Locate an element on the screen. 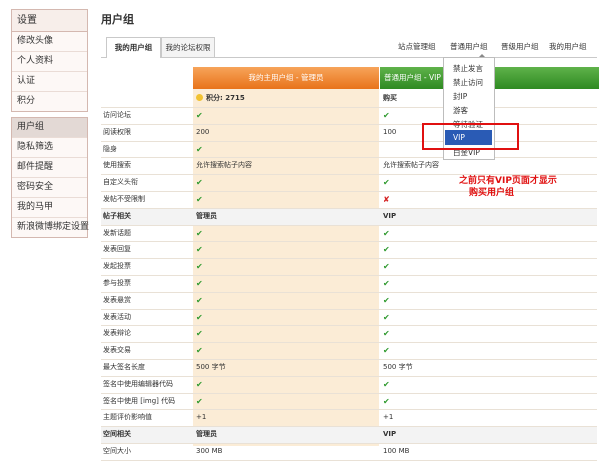 The image size is (600, 461). sidebar-item-points: 积分 is located at coordinates (49, 101).